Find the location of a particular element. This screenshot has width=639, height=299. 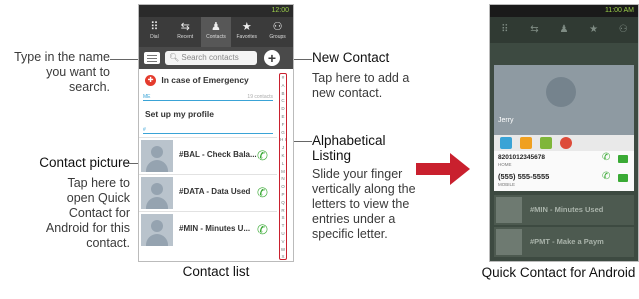

tab-favorites: ★ Favorites is located at coordinates (246, 32).